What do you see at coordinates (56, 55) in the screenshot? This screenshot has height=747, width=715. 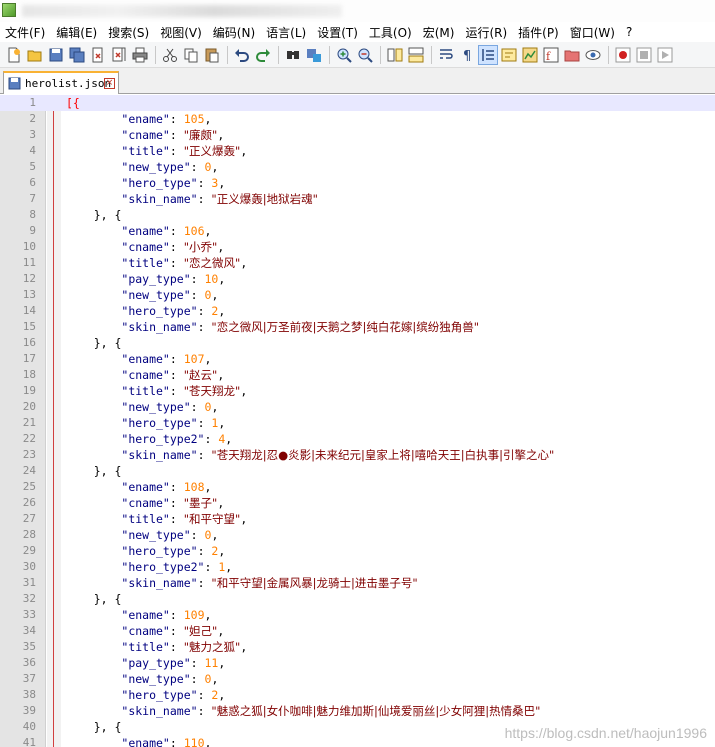 I see `save-icon` at bounding box center [56, 55].